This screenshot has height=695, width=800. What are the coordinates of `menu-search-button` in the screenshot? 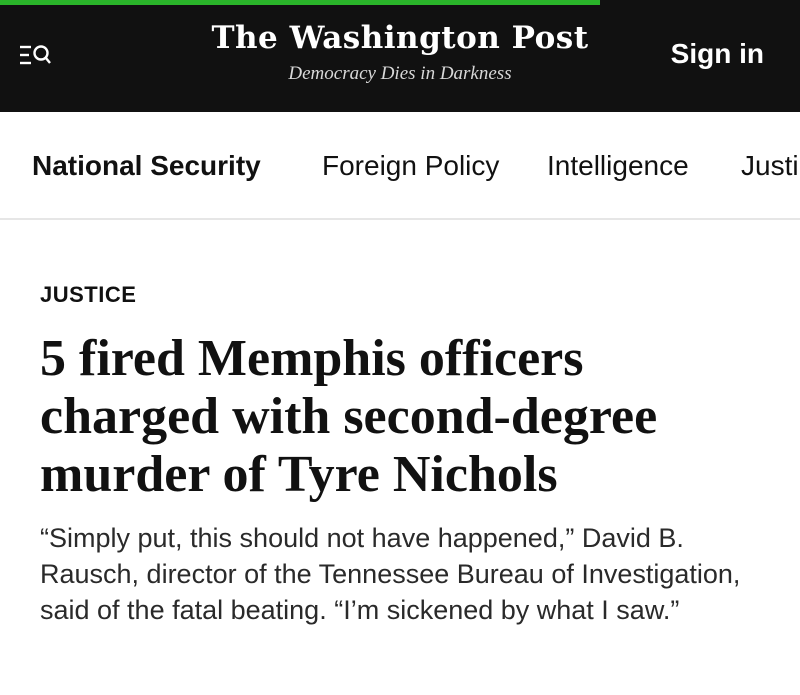 It's located at (36, 55).